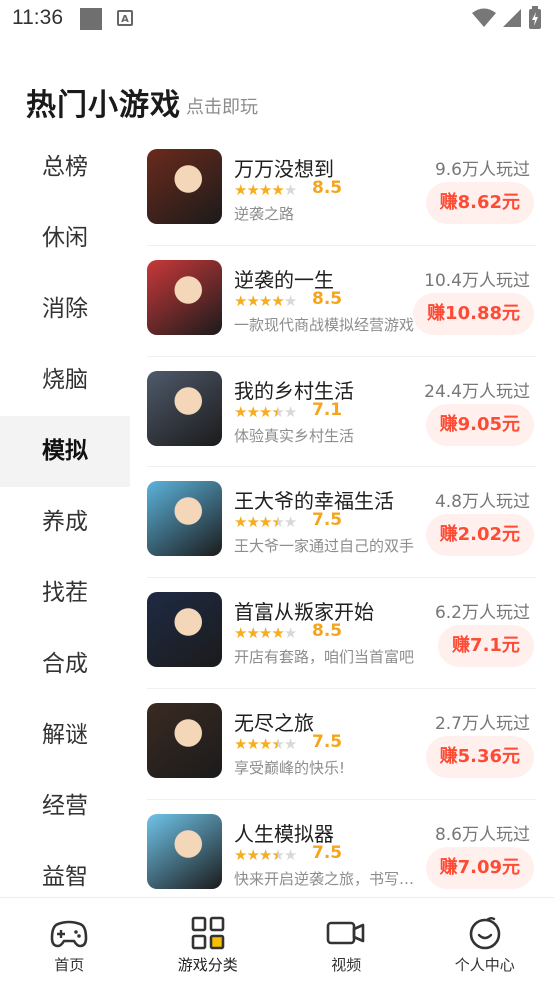 The height and width of the screenshot is (986, 554). What do you see at coordinates (480, 425) in the screenshot?
I see `reward-button: 赚9.05元` at bounding box center [480, 425].